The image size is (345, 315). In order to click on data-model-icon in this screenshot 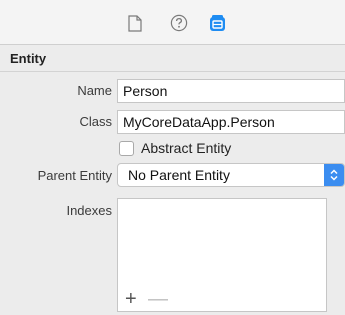, I will do `click(217, 23)`.